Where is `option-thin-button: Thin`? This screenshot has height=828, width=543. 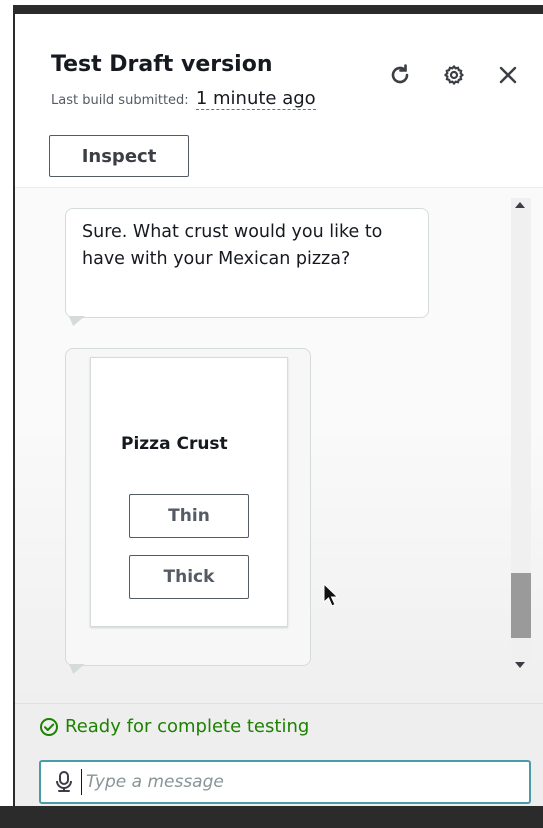 option-thin-button: Thin is located at coordinates (189, 516).